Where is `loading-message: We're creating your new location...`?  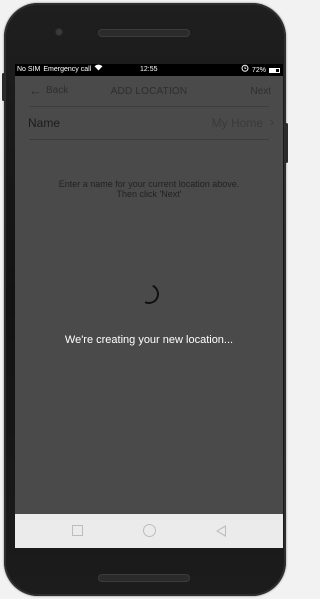 loading-message: We're creating your new location... is located at coordinates (149, 340).